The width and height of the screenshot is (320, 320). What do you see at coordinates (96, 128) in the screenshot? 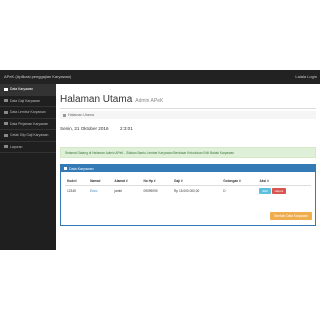
I see `date-time: Senin, 31 Oktober 2016 2:3:01` at bounding box center [96, 128].